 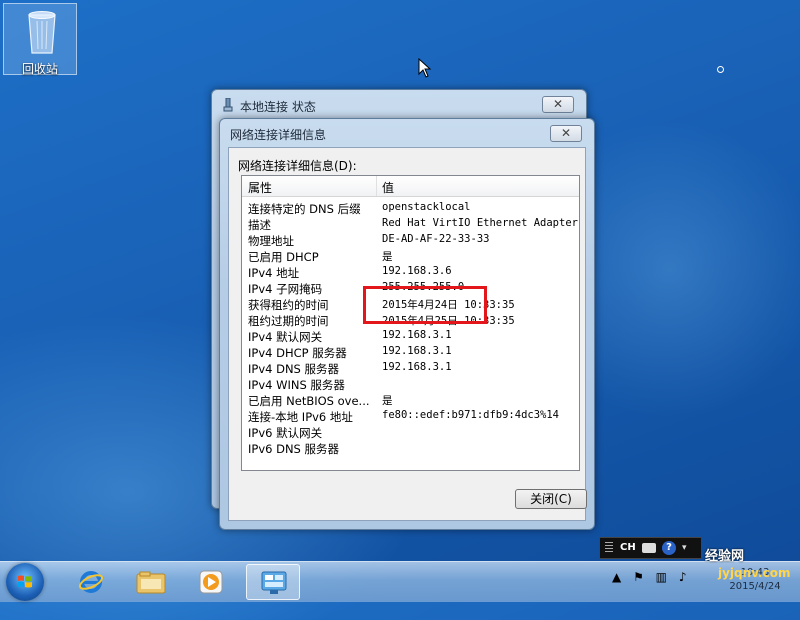 I want to click on network-icon: ▥, so click(x=661, y=577).